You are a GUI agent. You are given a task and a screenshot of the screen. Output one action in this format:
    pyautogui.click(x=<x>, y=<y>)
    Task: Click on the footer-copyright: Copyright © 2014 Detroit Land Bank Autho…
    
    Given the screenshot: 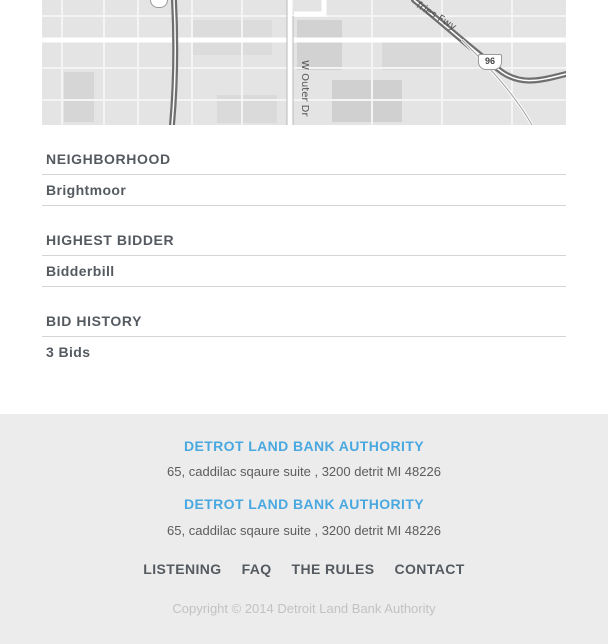 What is the action you would take?
    pyautogui.click(x=304, y=608)
    